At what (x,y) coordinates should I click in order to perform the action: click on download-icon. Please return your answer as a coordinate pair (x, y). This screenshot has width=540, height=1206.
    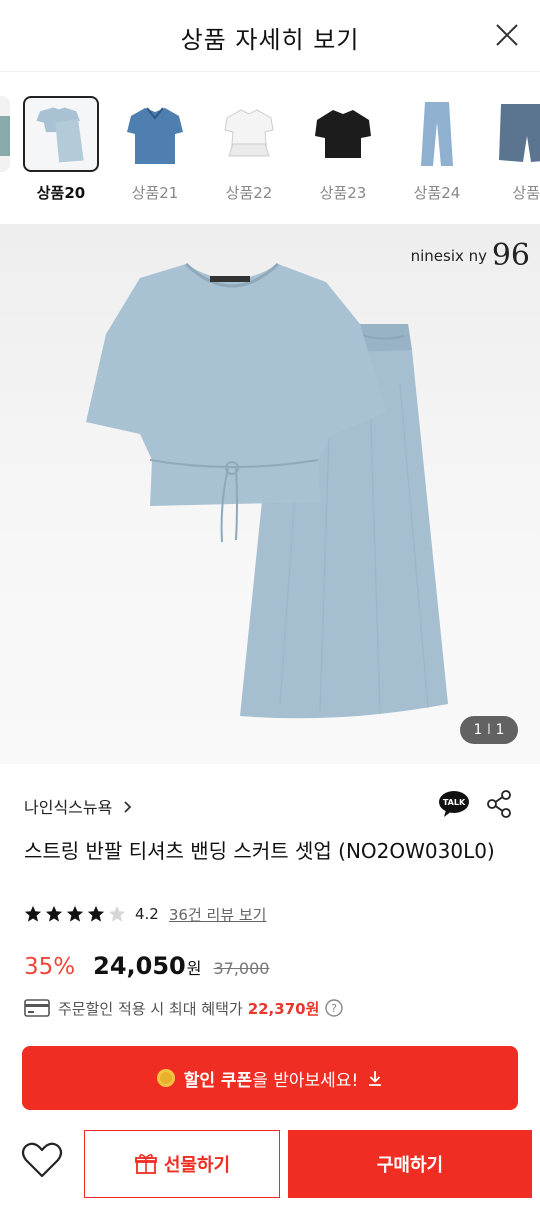
    Looking at the image, I should click on (375, 1078).